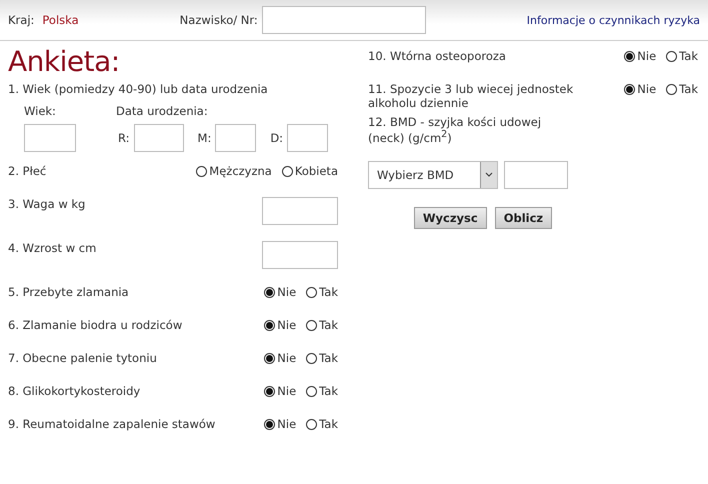 The width and height of the screenshot is (708, 484). What do you see at coordinates (138, 89) in the screenshot?
I see `question-label: 1. Wiek (pomiedzy 40-90) lub data urodzenia` at bounding box center [138, 89].